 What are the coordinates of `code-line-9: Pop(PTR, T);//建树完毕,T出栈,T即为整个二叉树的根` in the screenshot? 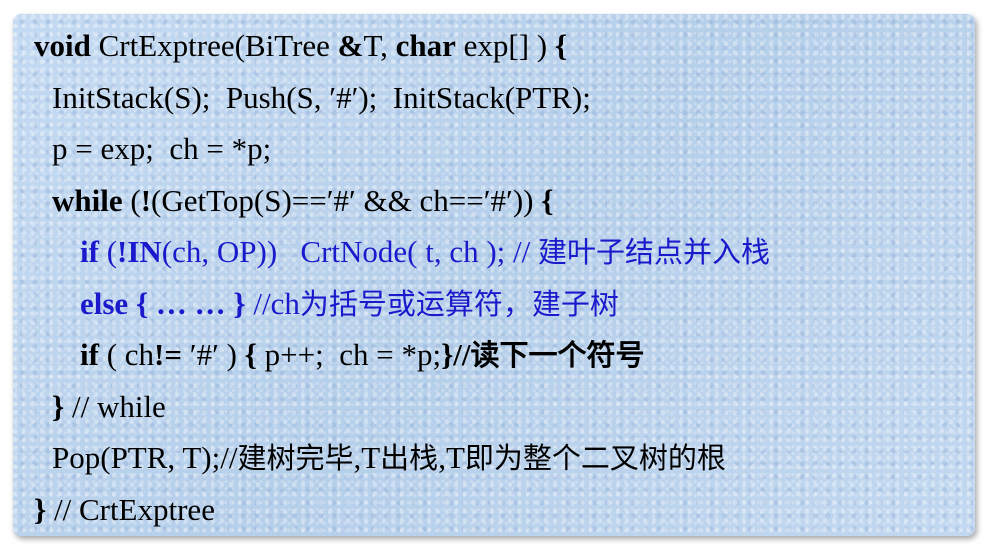 It's located at (402, 458).